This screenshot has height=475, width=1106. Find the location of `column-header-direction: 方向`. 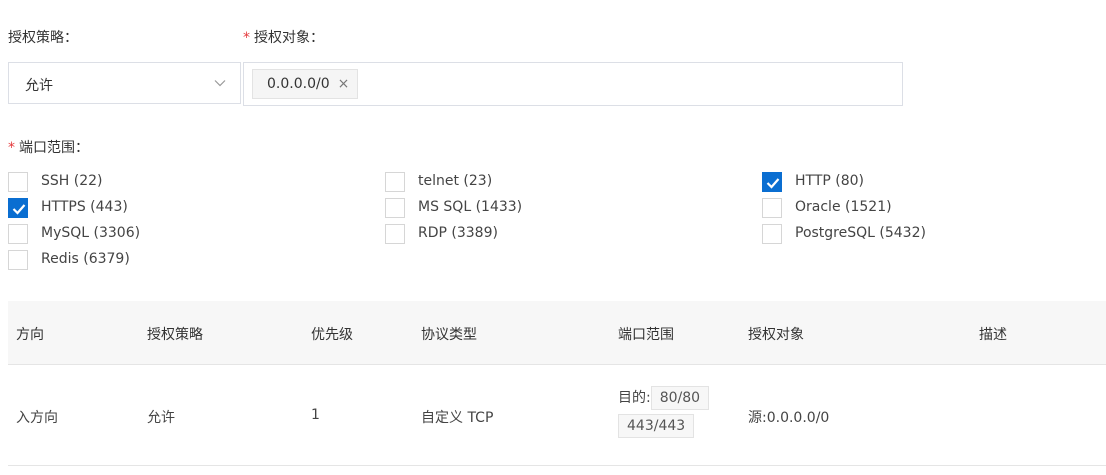

column-header-direction: 方向 is located at coordinates (30, 335).